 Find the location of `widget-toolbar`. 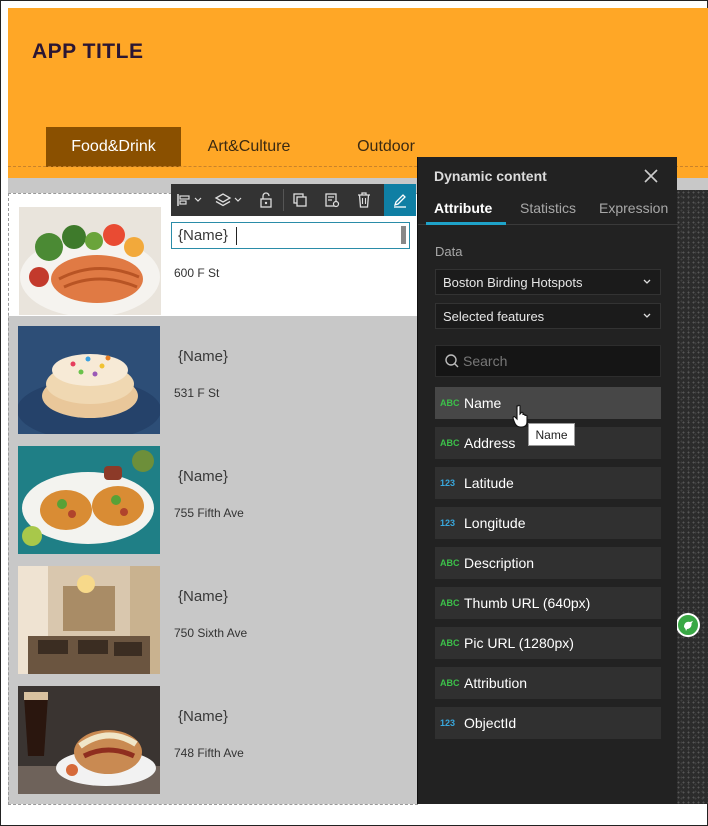

widget-toolbar is located at coordinates (293, 200).